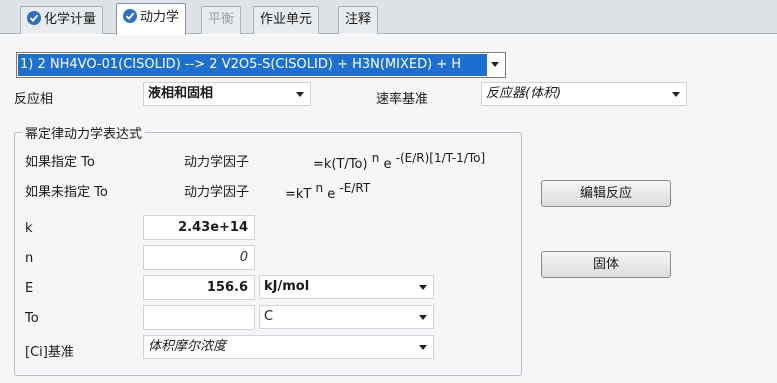 This screenshot has width=777, height=383. What do you see at coordinates (199, 317) in the screenshot?
I see `to-input` at bounding box center [199, 317].